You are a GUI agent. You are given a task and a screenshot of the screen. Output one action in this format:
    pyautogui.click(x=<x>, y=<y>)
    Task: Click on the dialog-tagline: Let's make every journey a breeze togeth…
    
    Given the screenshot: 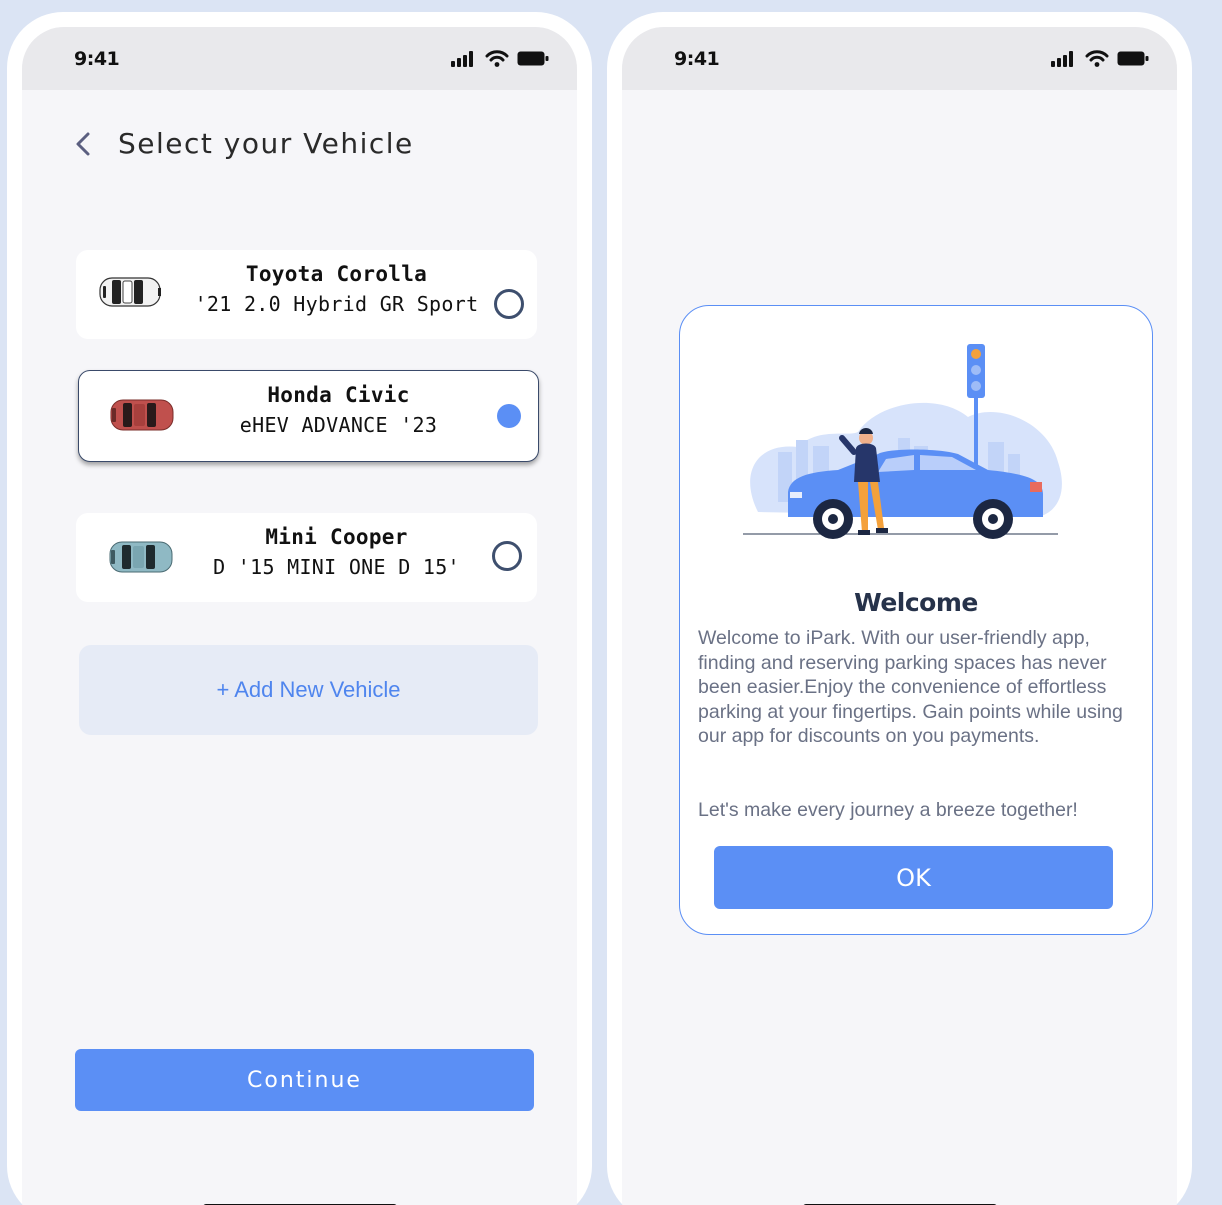 What is the action you would take?
    pyautogui.click(x=888, y=810)
    